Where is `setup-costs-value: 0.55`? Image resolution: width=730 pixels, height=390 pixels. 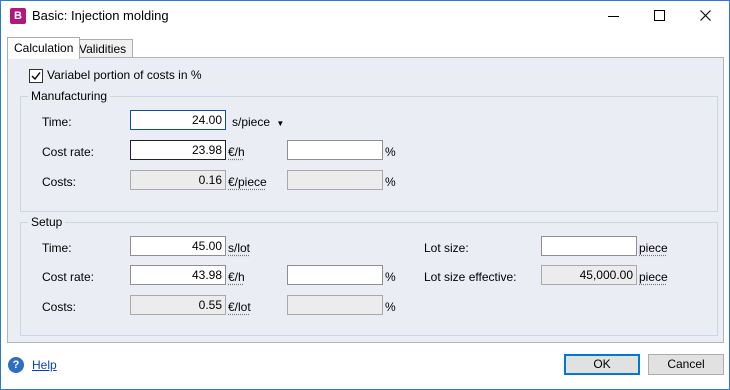
setup-costs-value: 0.55 is located at coordinates (178, 305).